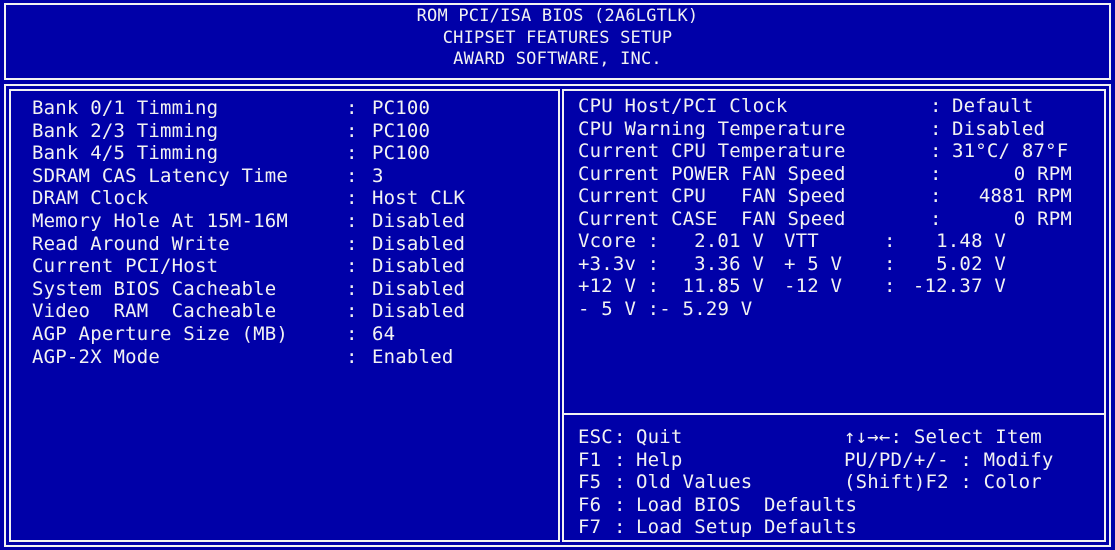 The height and width of the screenshot is (550, 1115). I want to click on monitor-label: Current CASE FAN Speed, so click(712, 218).